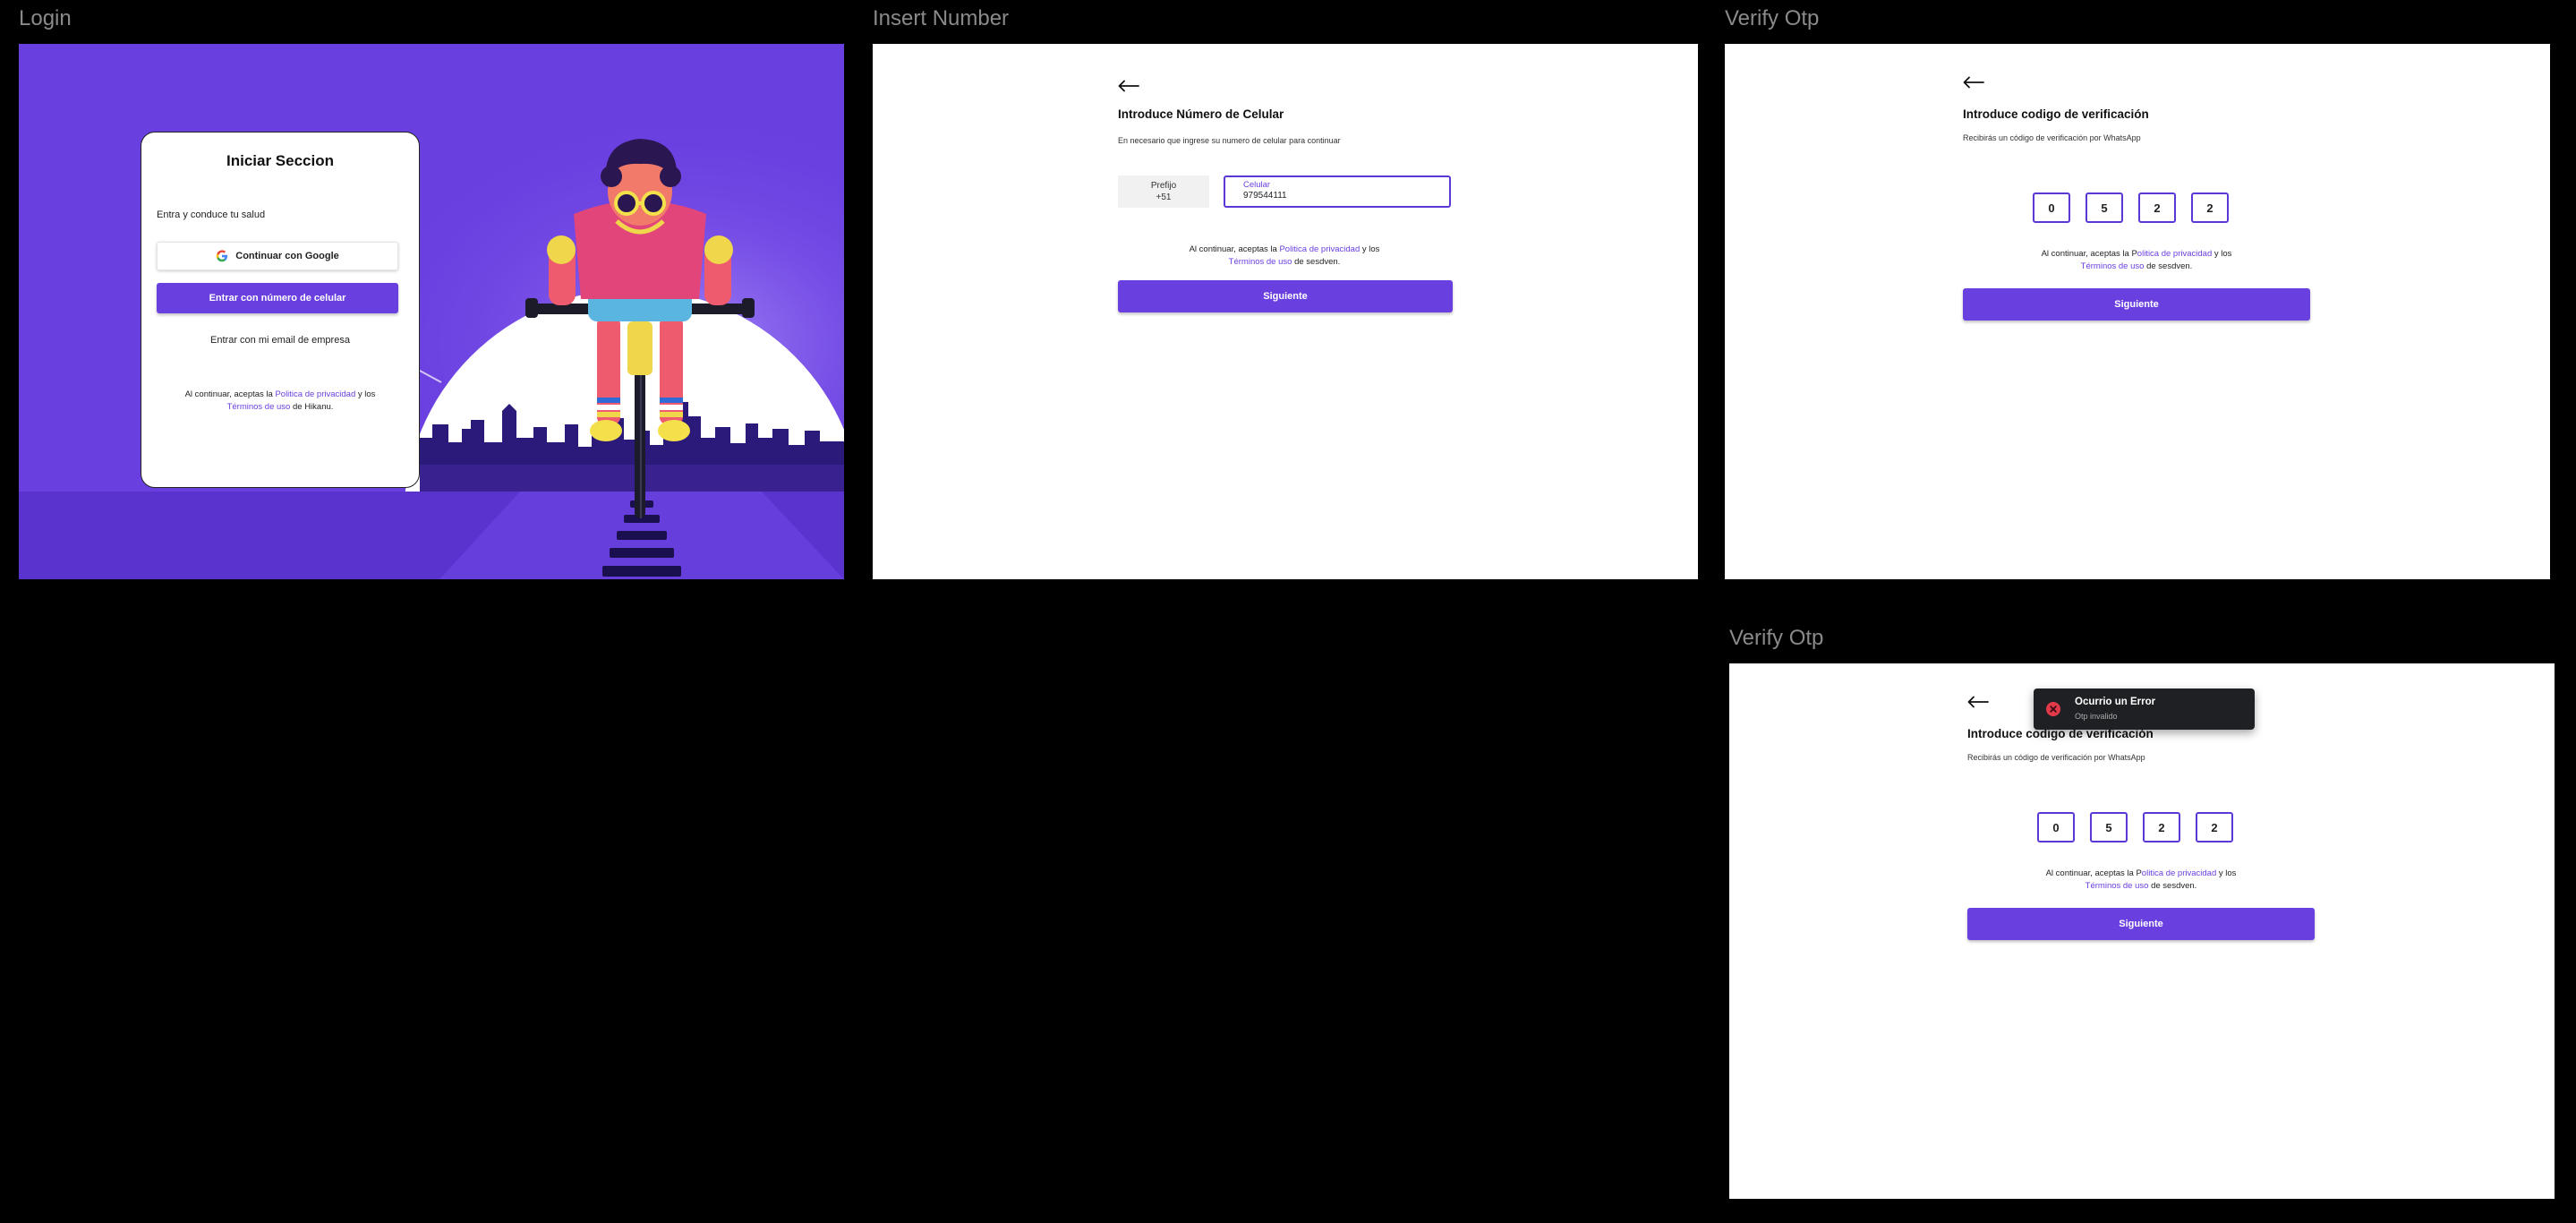 This screenshot has height=1223, width=2576. I want to click on frame-label-insert-number: Insert Number, so click(941, 18).